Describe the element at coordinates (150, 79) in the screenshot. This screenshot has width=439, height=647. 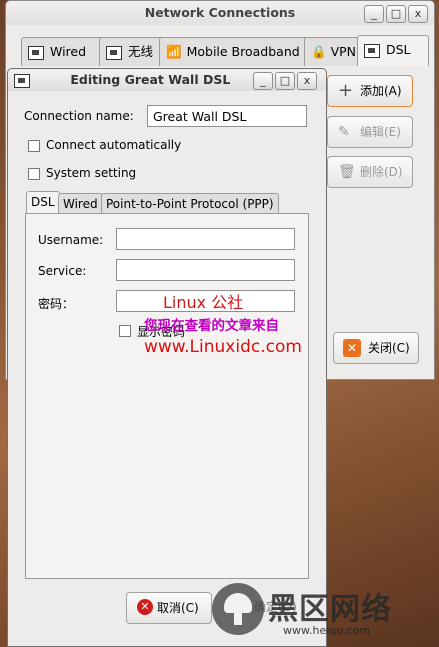
I see `dialog-title: Editing Great Wall DSL` at that location.